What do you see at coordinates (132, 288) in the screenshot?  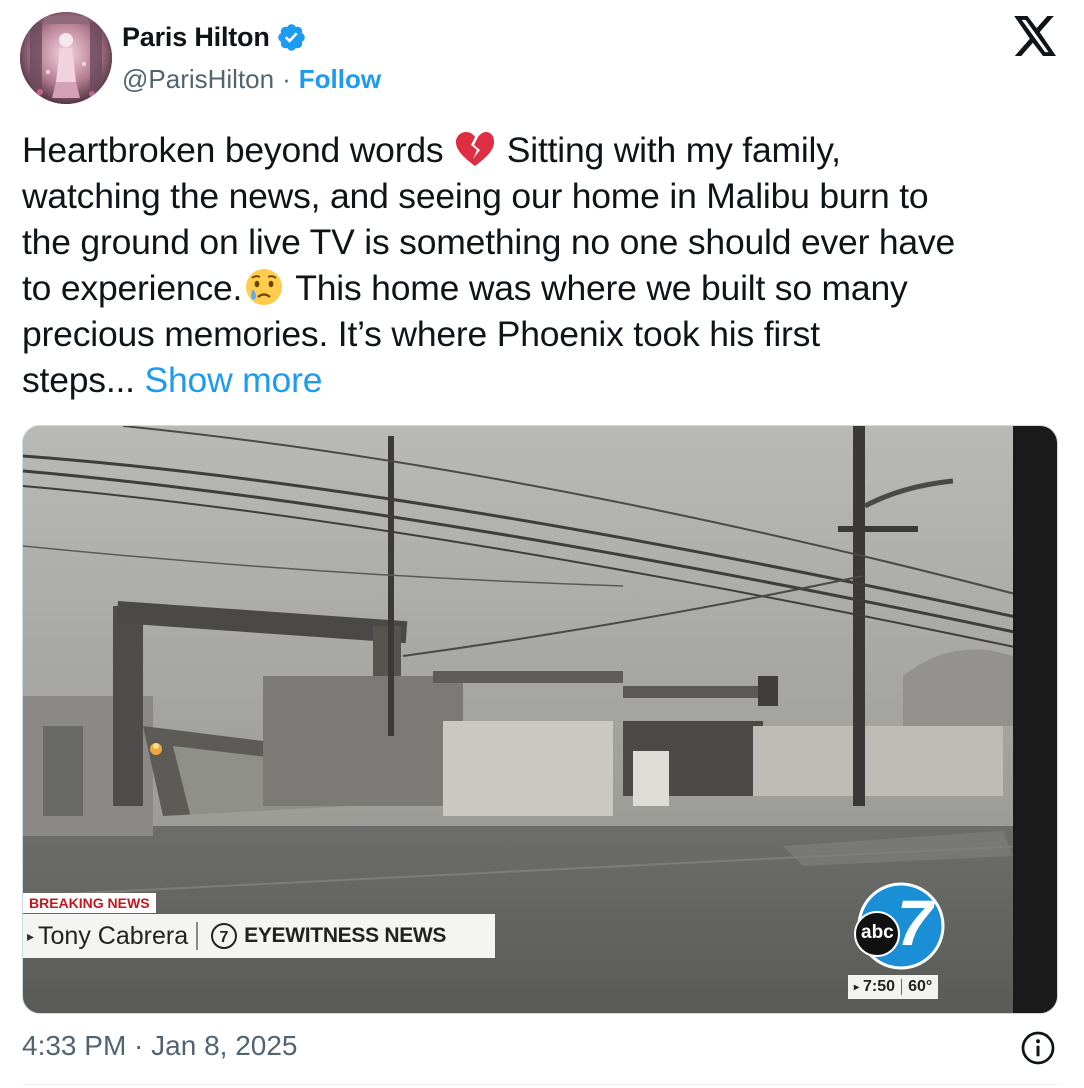 I see `tweet-text-segment: to experience.` at bounding box center [132, 288].